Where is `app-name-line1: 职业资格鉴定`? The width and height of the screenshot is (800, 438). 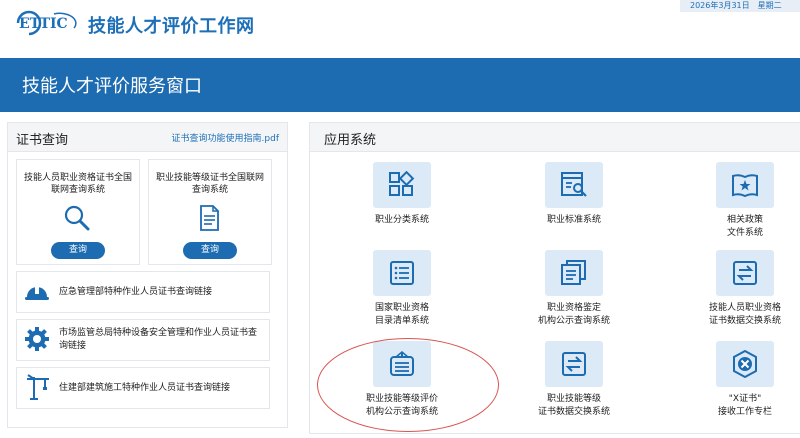
app-name-line1: 职业资格鉴定 is located at coordinates (573, 308).